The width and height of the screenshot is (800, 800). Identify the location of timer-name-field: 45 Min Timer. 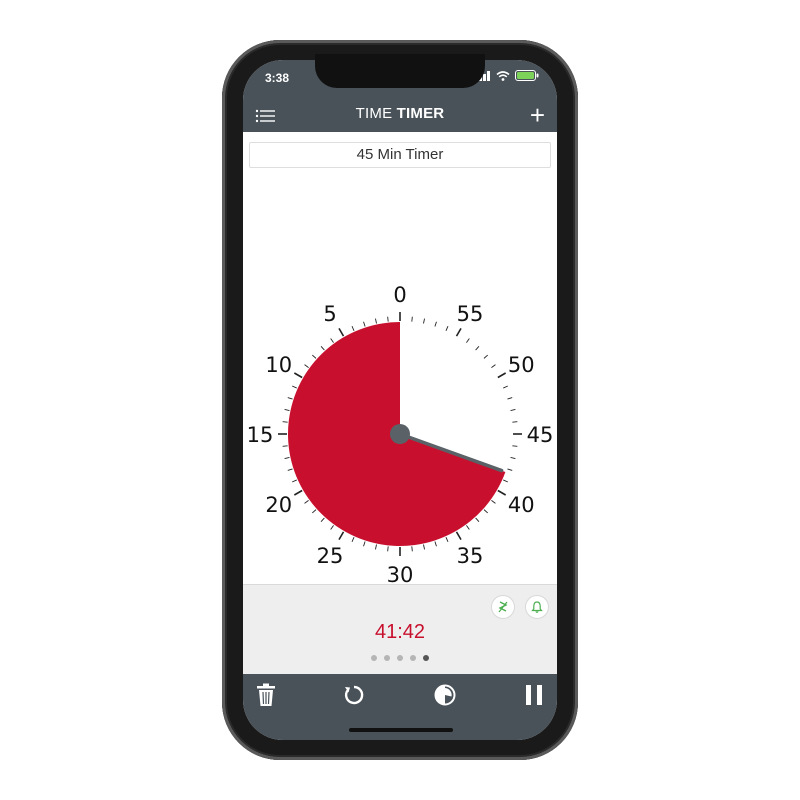
(400, 155).